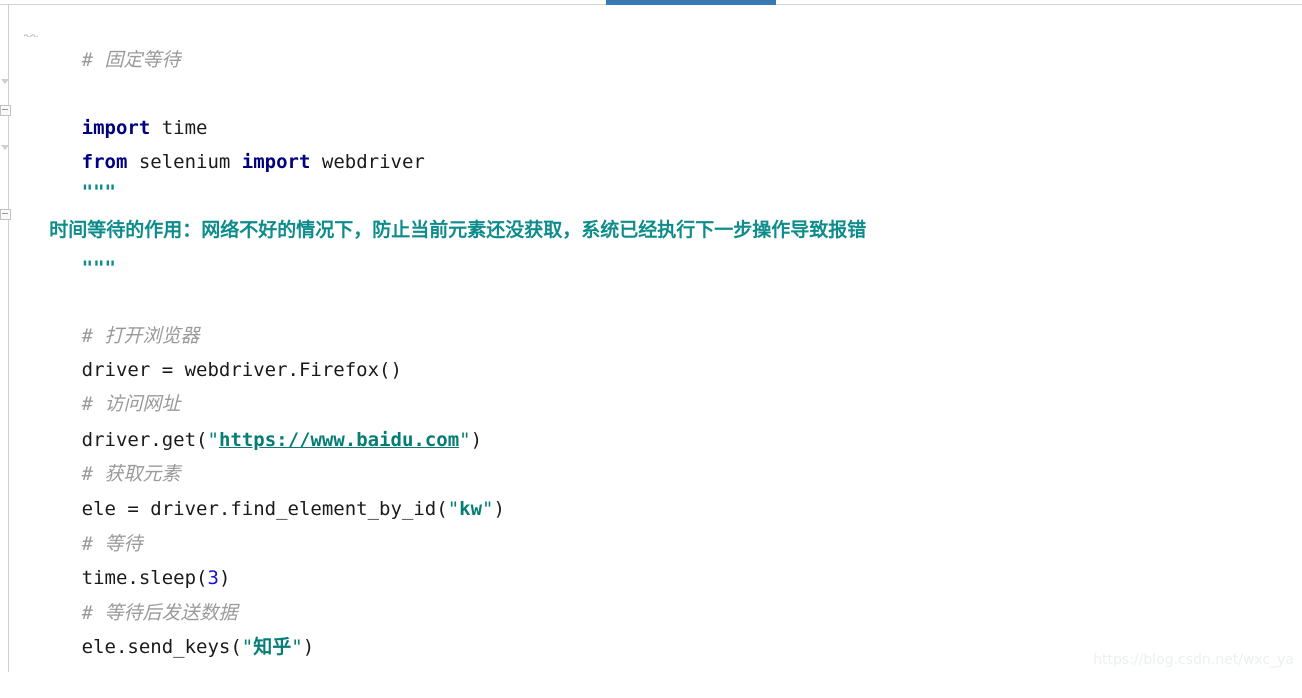 Image resolution: width=1302 pixels, height=698 pixels. I want to click on statement-send-keys-suffix: ), so click(308, 647).